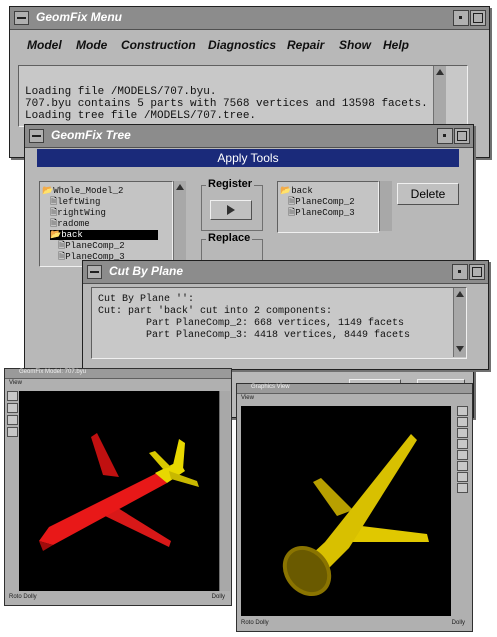  Describe the element at coordinates (78, 213) in the screenshot. I see `tree-item-rightwing: 🗎rightWing` at that location.